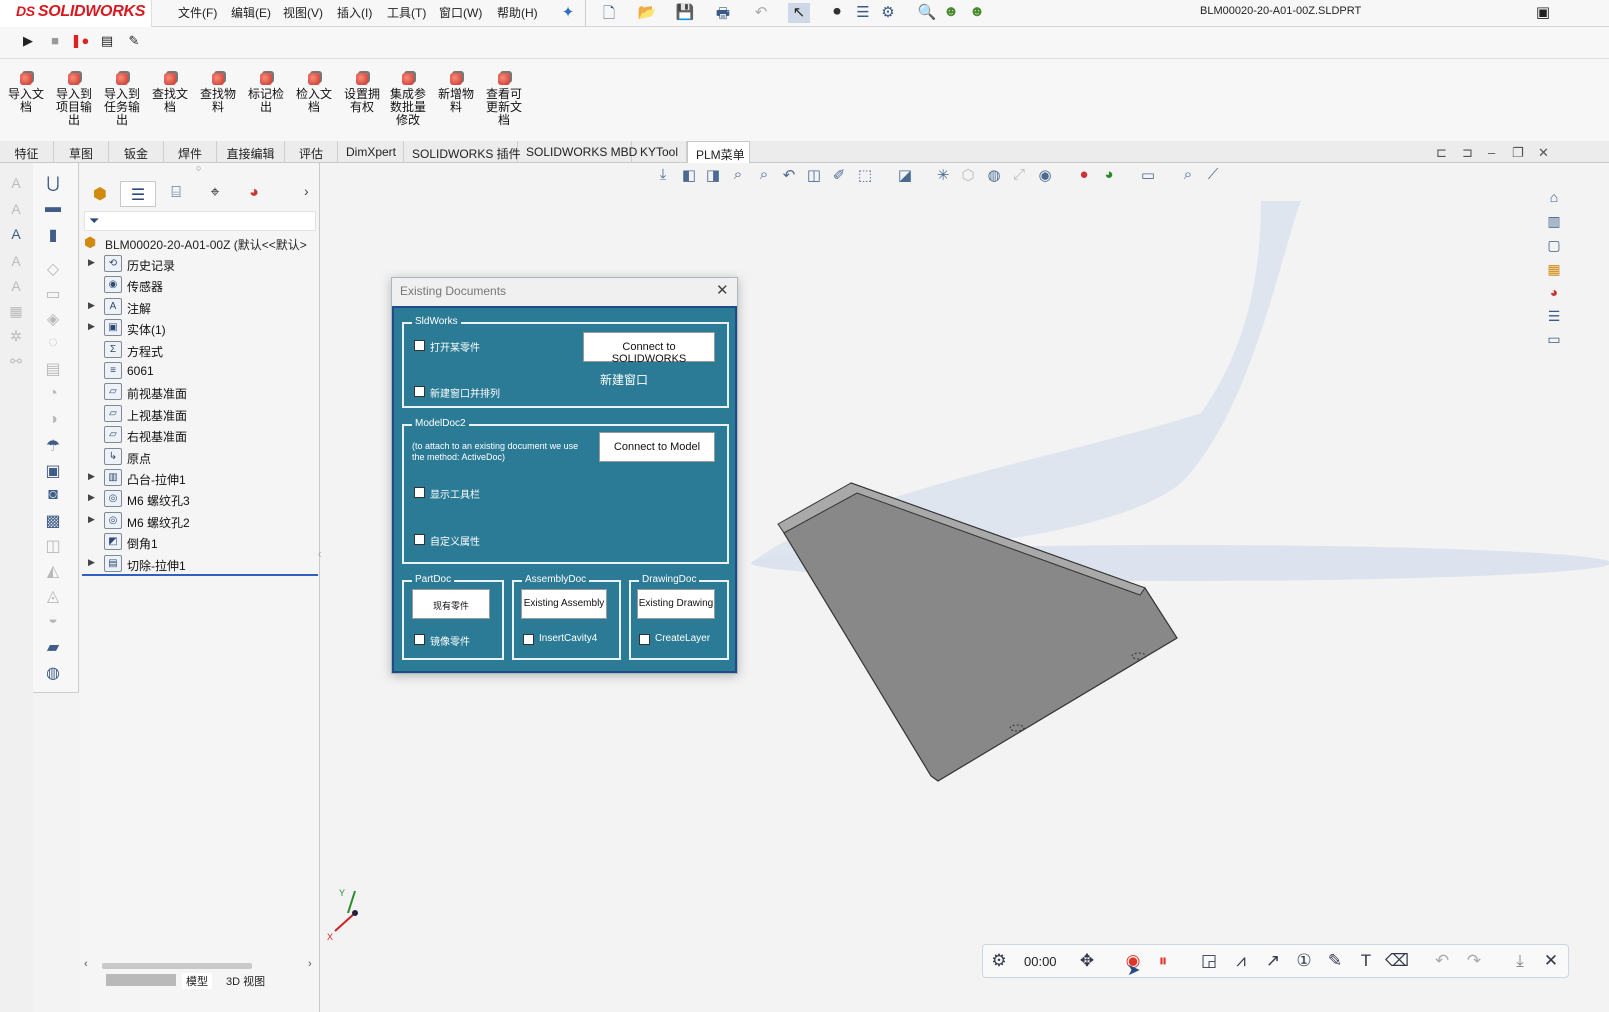  Describe the element at coordinates (1520, 962) in the screenshot. I see `download-icon: ⤓` at that location.